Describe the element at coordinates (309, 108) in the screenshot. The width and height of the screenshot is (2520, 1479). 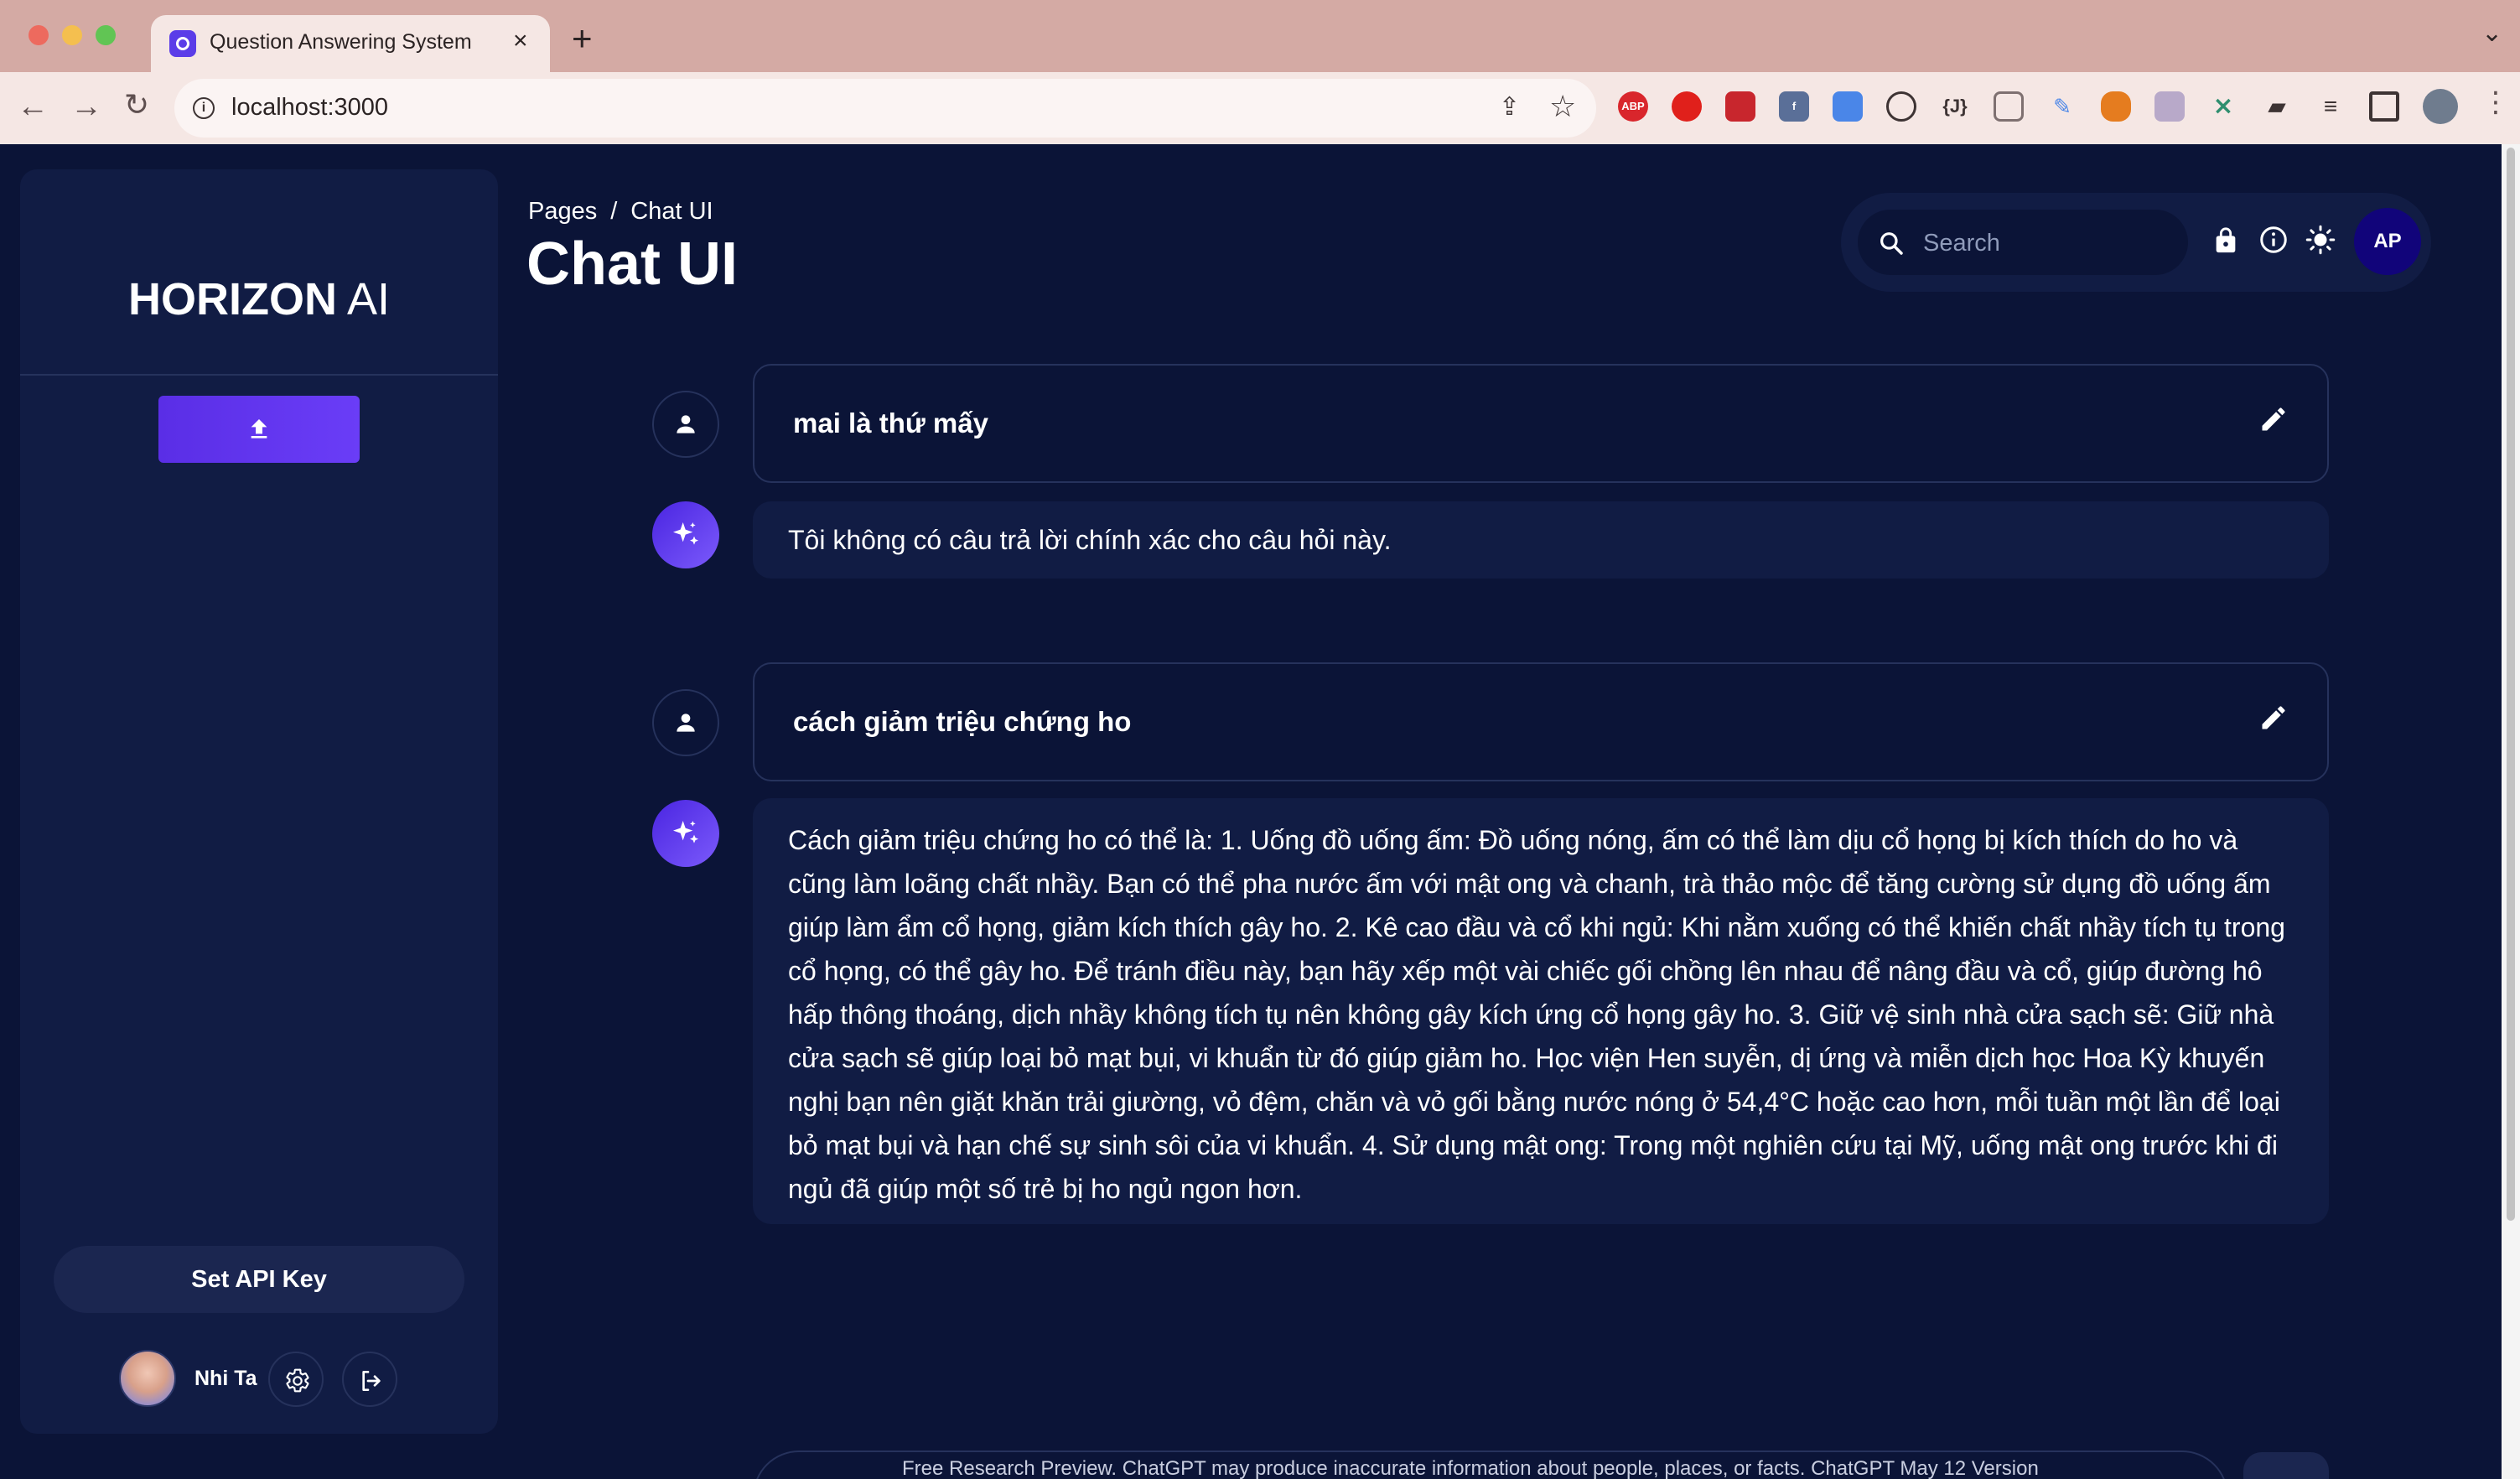
I see `address-url: localhost:3000` at that location.